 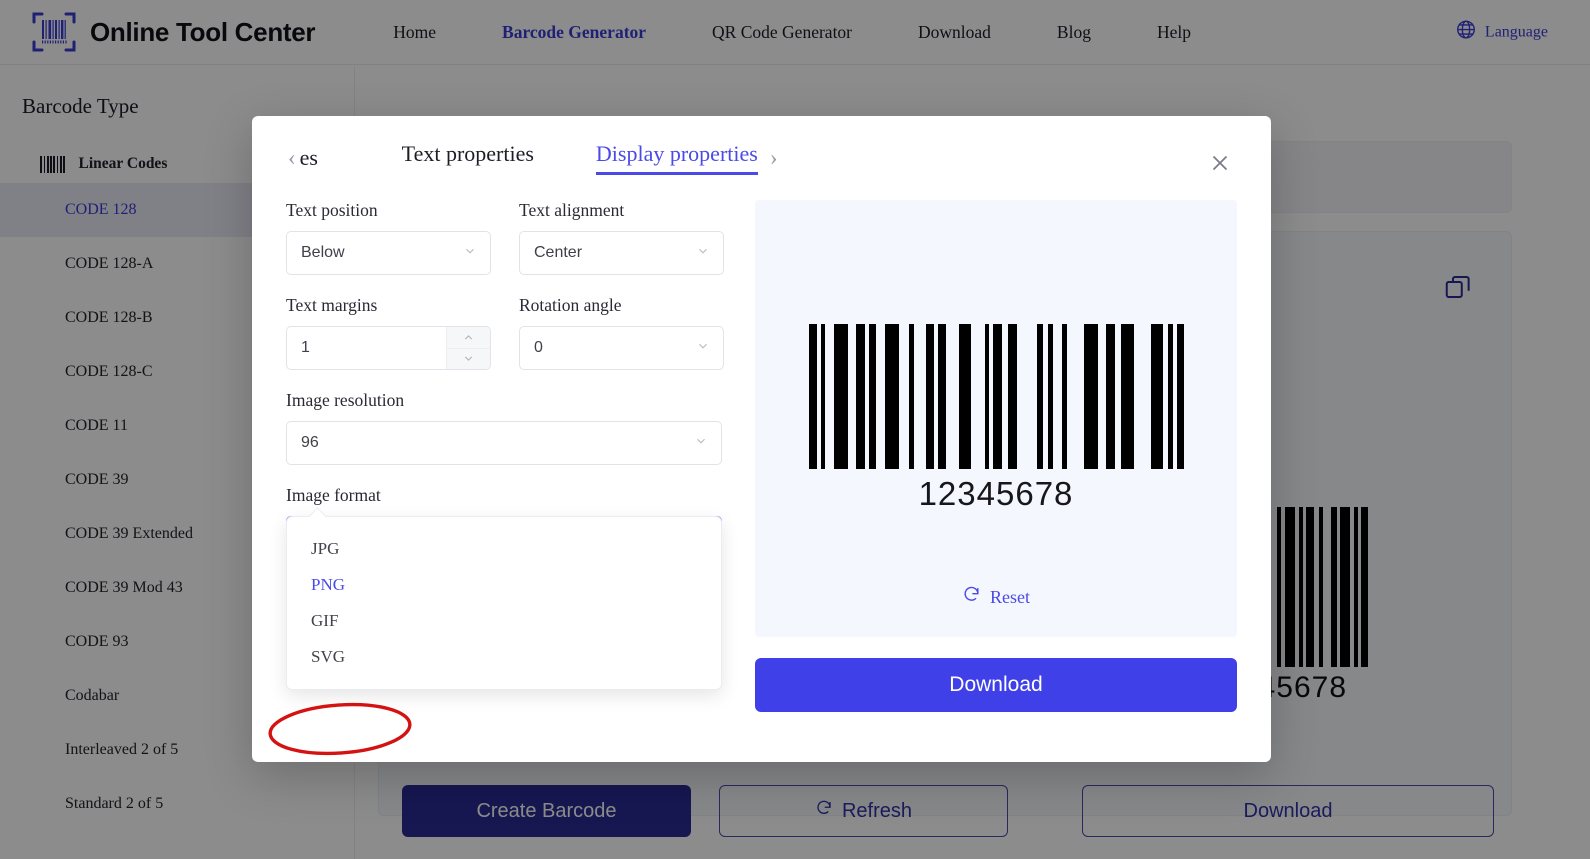 I want to click on field-text-position: Text position Below, so click(x=388, y=237).